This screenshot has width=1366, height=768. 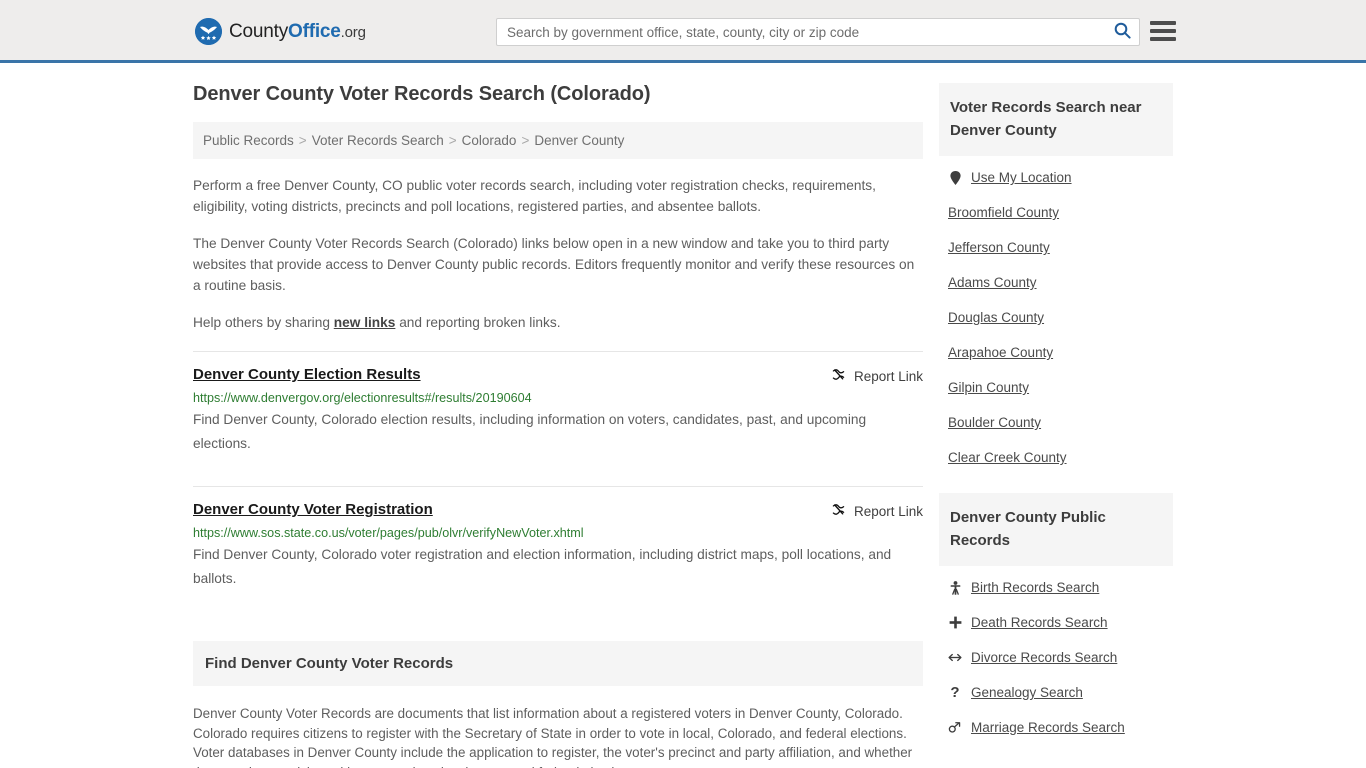 I want to click on sidebar-item-county: Clear Creek County, so click(x=1056, y=457).